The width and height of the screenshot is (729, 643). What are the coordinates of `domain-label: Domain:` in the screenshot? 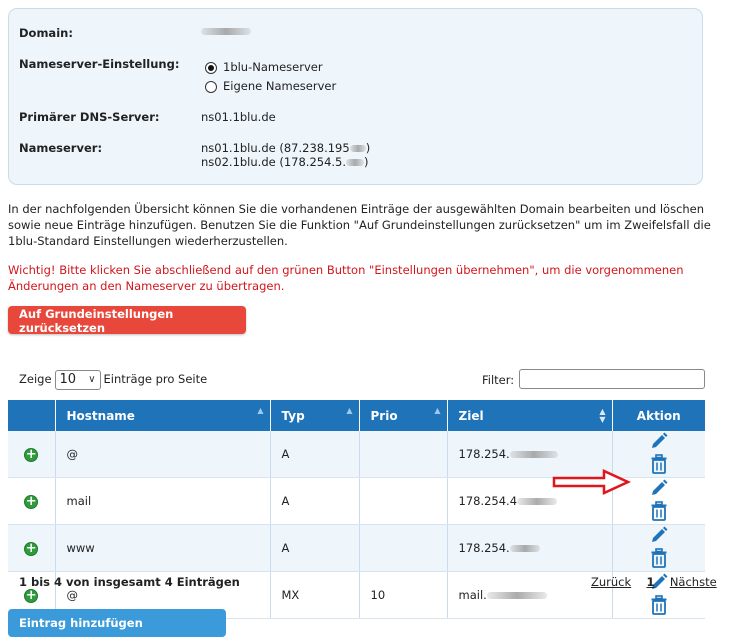 It's located at (46, 33).